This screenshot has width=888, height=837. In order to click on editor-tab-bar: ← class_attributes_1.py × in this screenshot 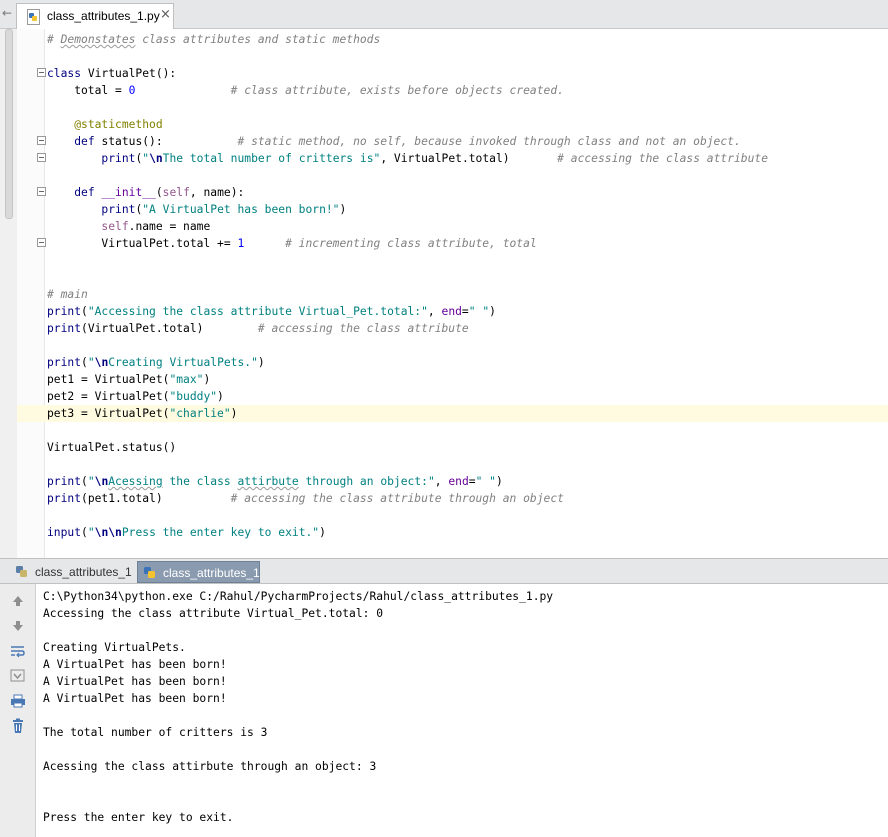, I will do `click(444, 14)`.